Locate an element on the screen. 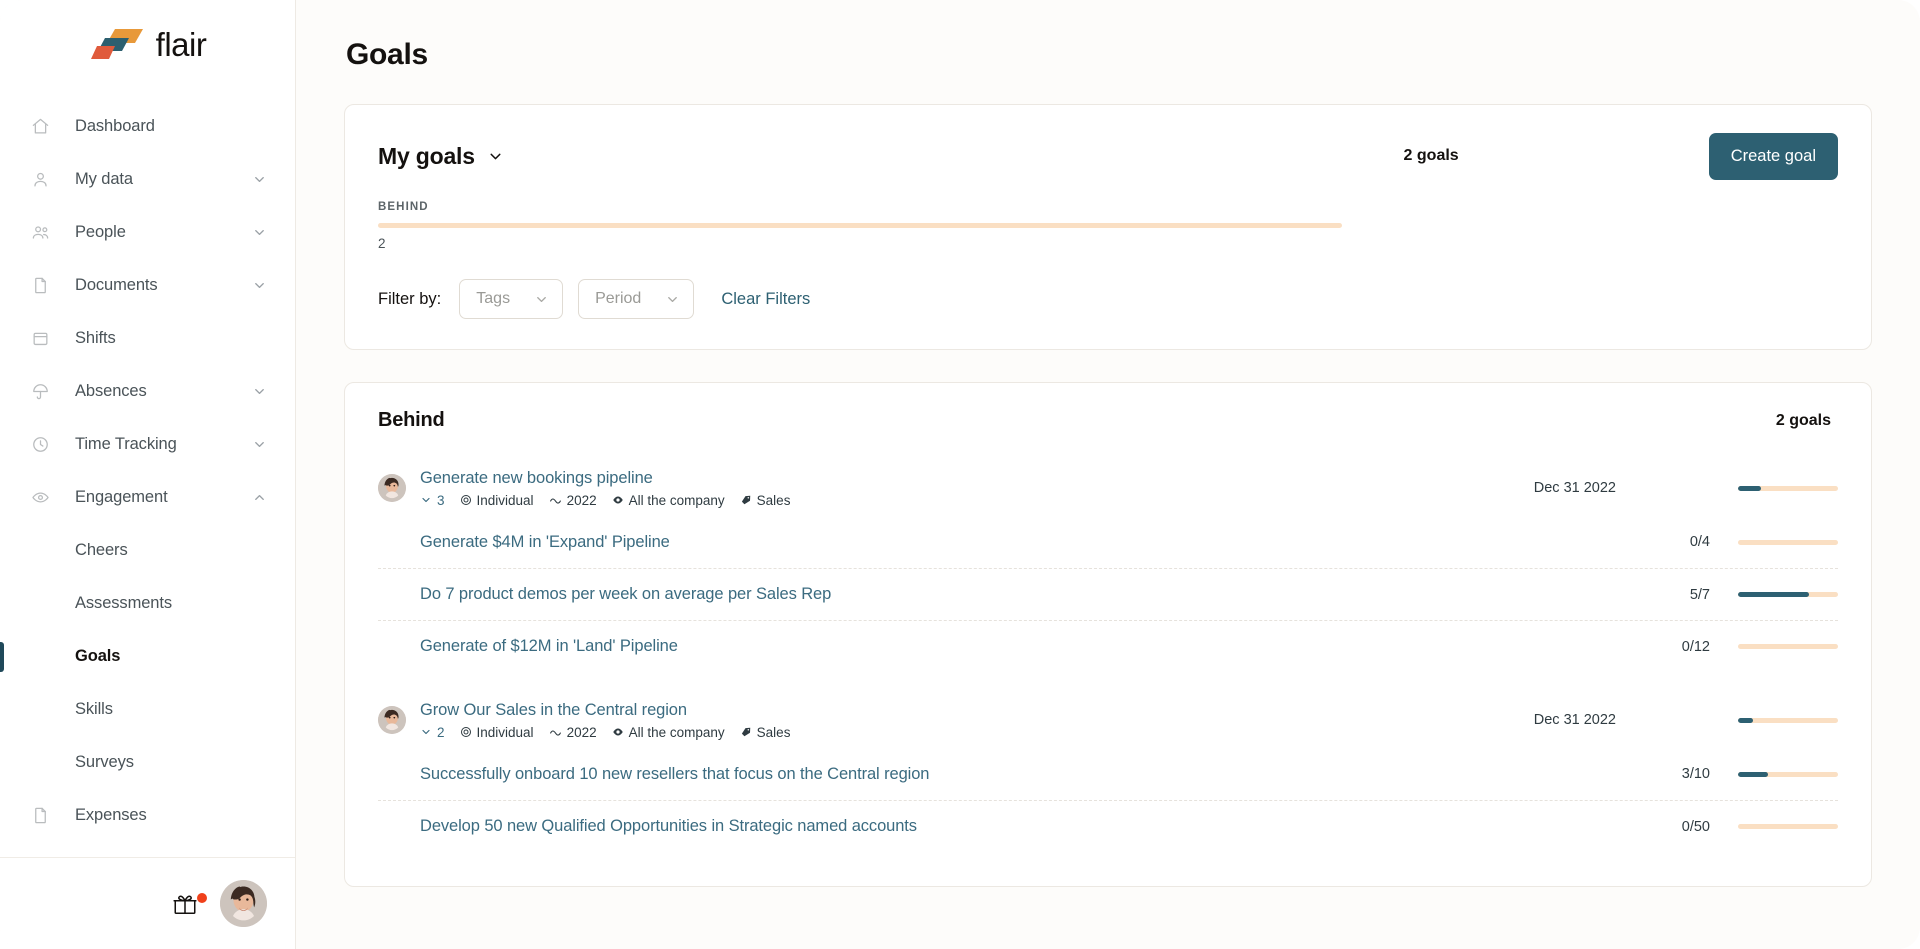 The height and width of the screenshot is (949, 1920). goals-list-header: Behind 2 goals is located at coordinates (1108, 424).